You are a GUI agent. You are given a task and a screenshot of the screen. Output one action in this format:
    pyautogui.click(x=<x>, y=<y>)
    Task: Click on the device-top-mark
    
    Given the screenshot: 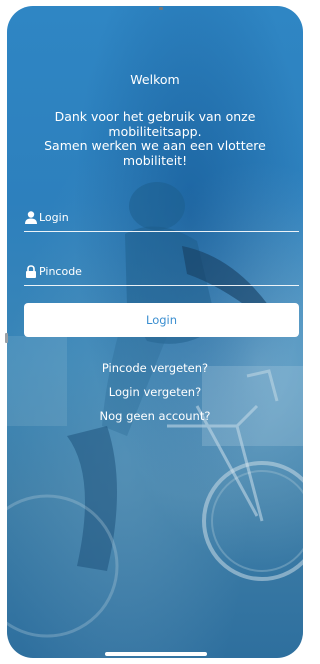 What is the action you would take?
    pyautogui.click(x=161, y=8)
    